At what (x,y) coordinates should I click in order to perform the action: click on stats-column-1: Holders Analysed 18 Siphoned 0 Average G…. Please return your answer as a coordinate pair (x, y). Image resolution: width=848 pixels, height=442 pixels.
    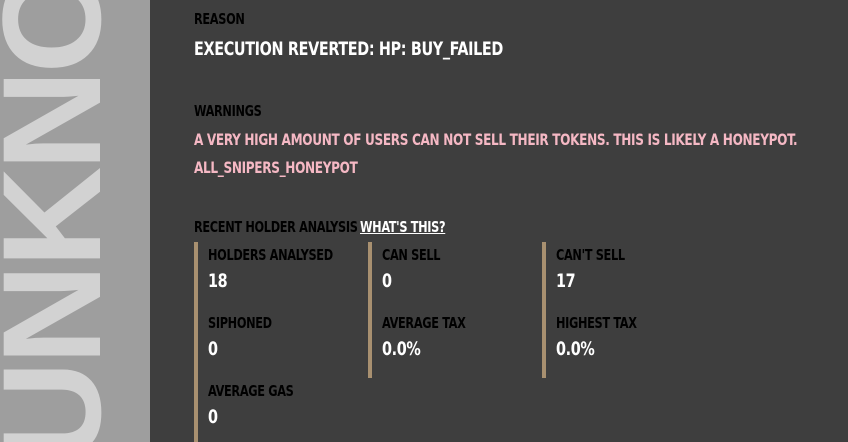
    Looking at the image, I should click on (263, 342).